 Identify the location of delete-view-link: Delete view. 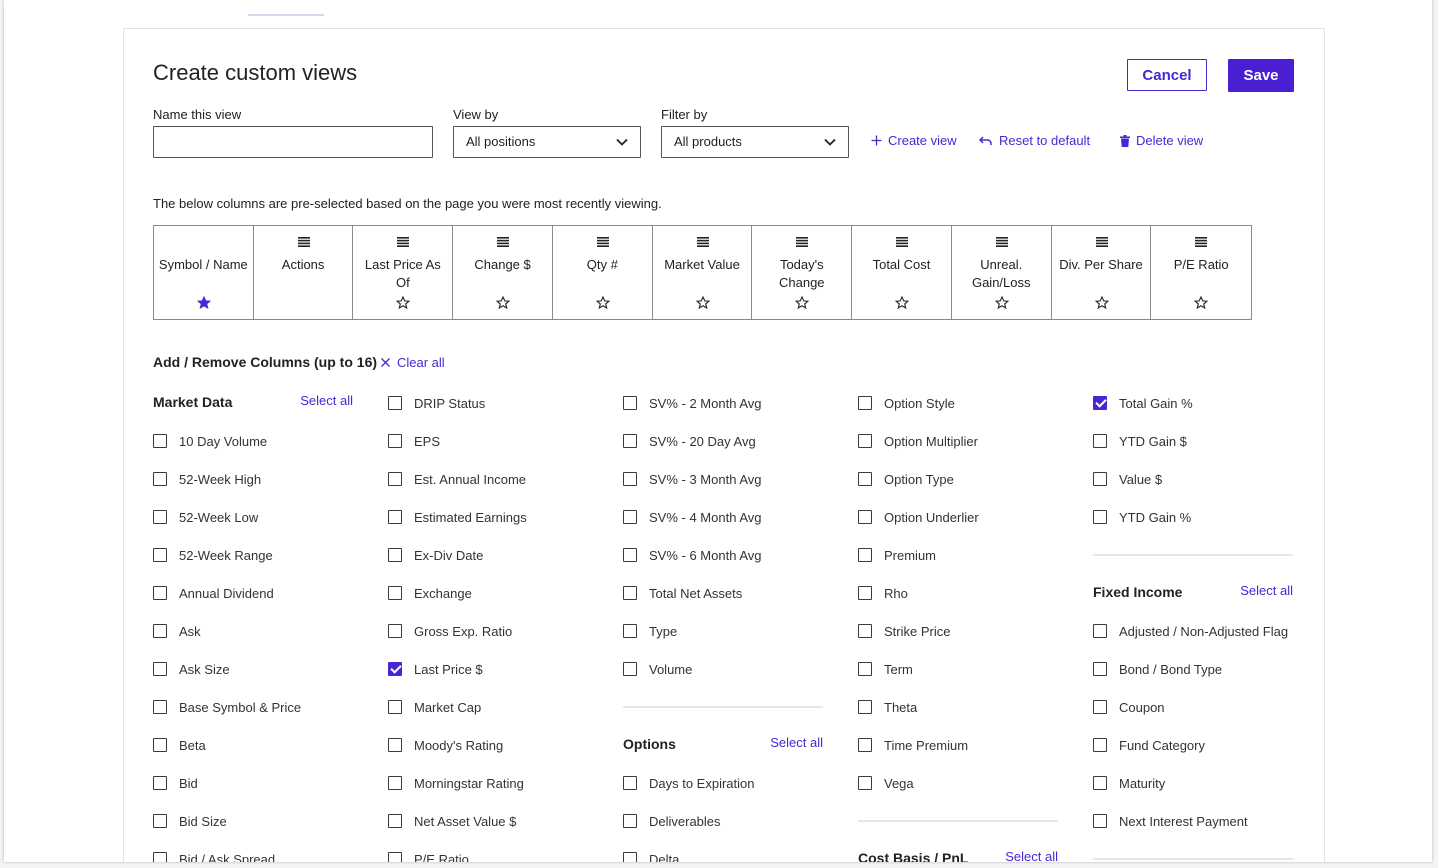
(1161, 140).